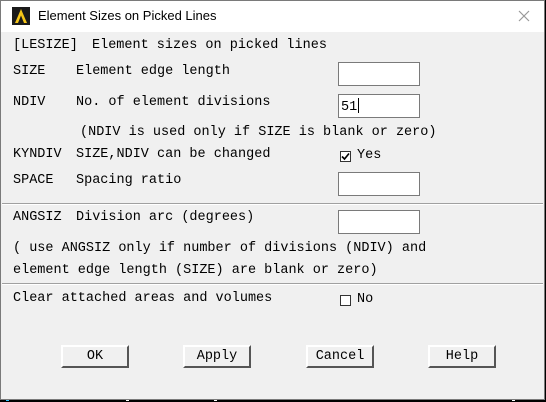  What do you see at coordinates (369, 155) in the screenshot?
I see `kyndiv-option-label: Yes` at bounding box center [369, 155].